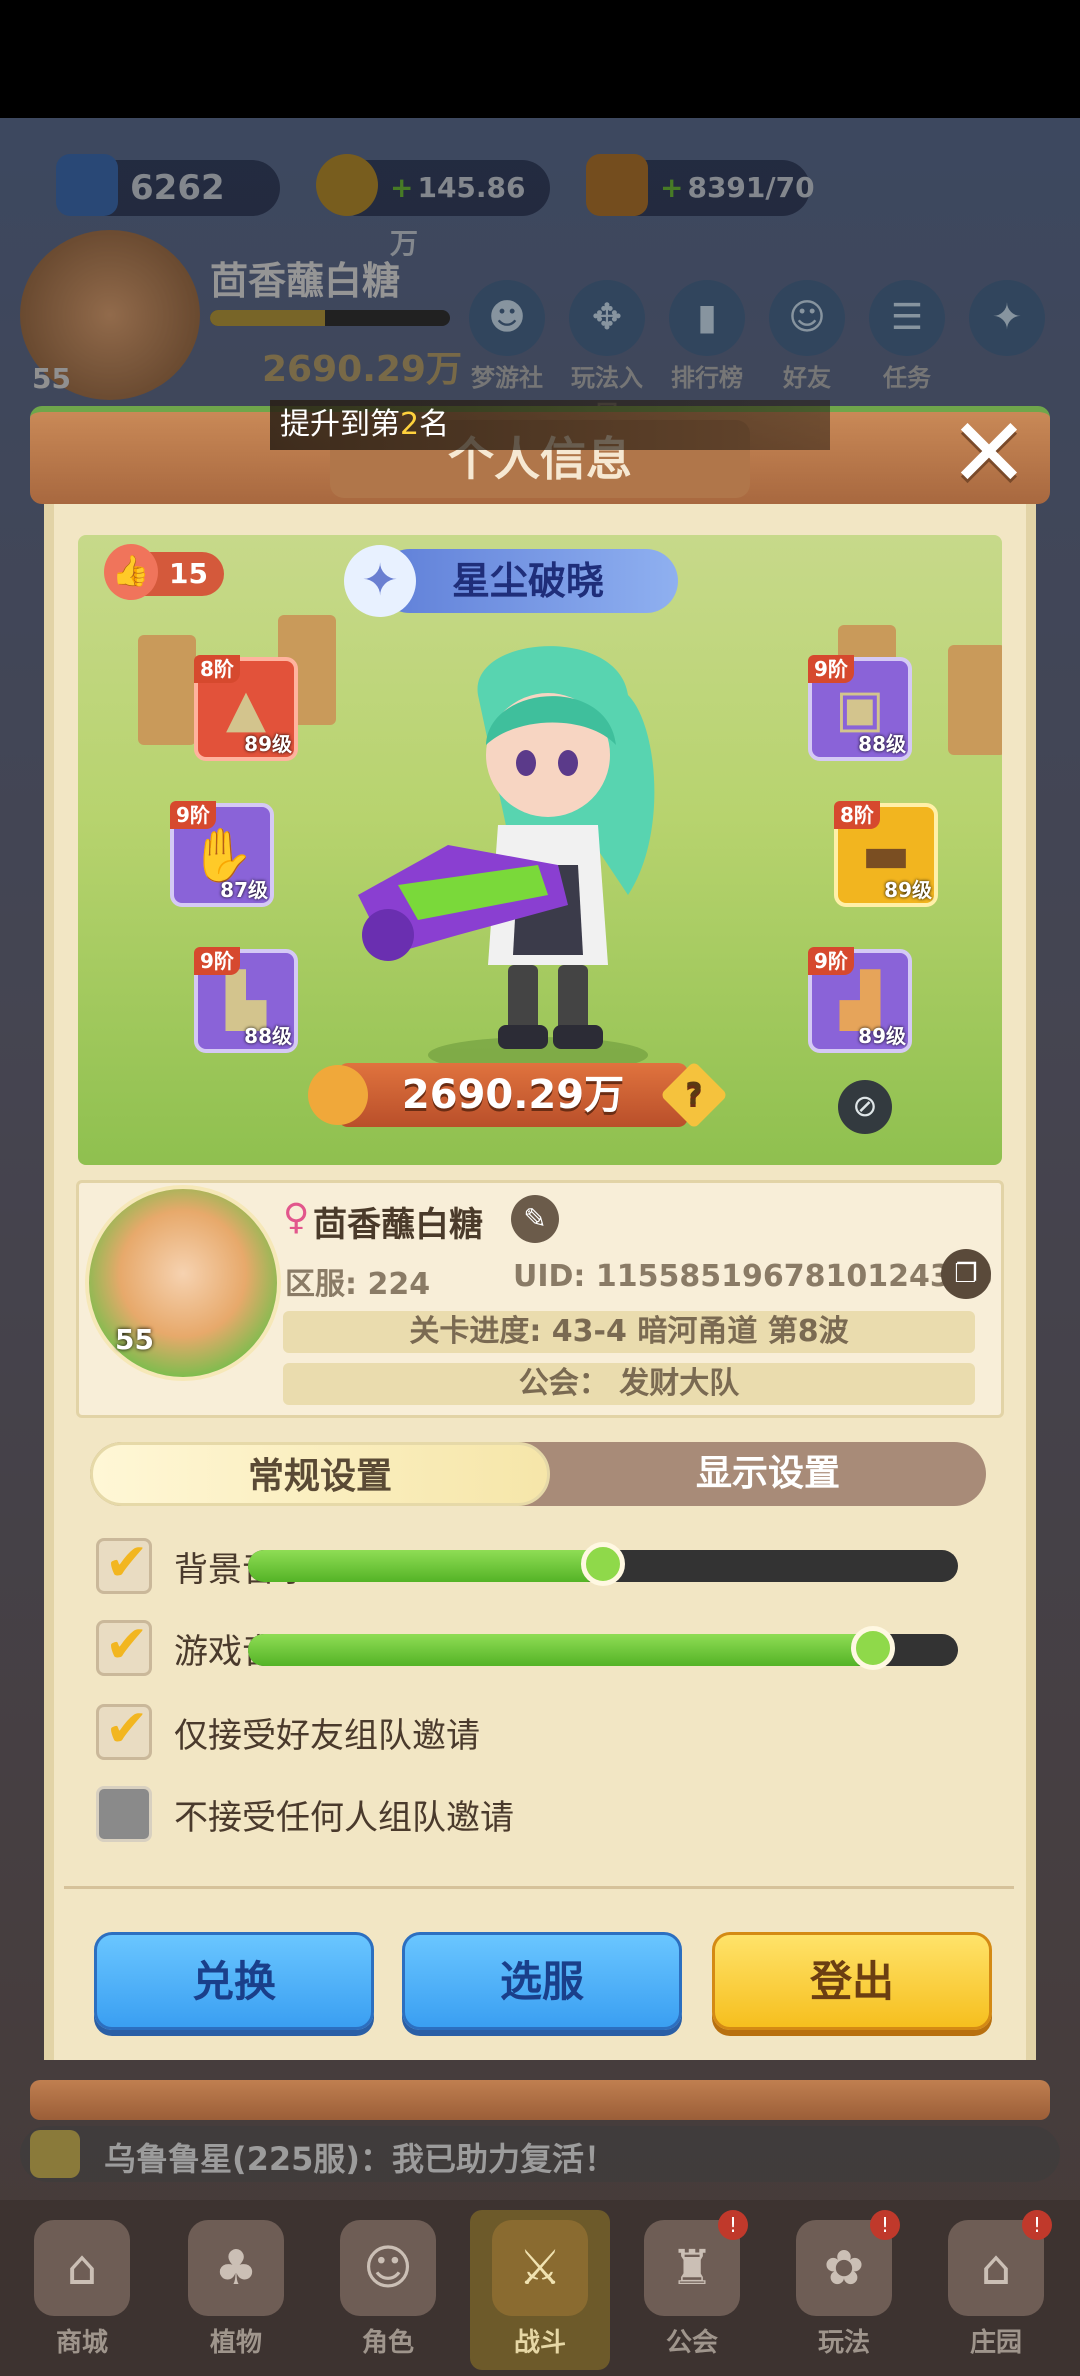 The height and width of the screenshot is (2376, 1080). I want to click on friends-only-checkbox: ✔, so click(124, 1729).